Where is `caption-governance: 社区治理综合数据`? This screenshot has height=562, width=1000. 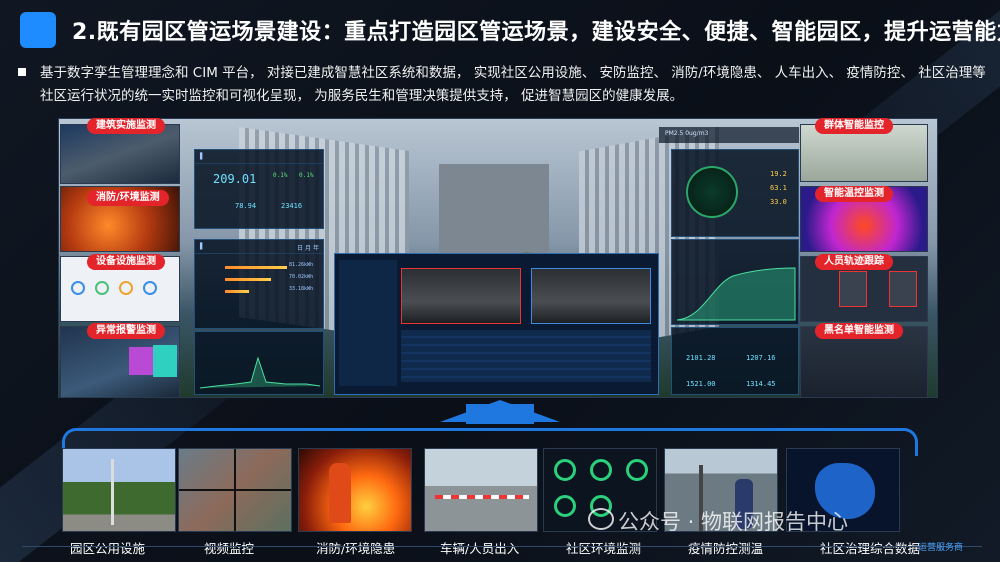
caption-governance: 社区治理综合数据 is located at coordinates (870, 548).